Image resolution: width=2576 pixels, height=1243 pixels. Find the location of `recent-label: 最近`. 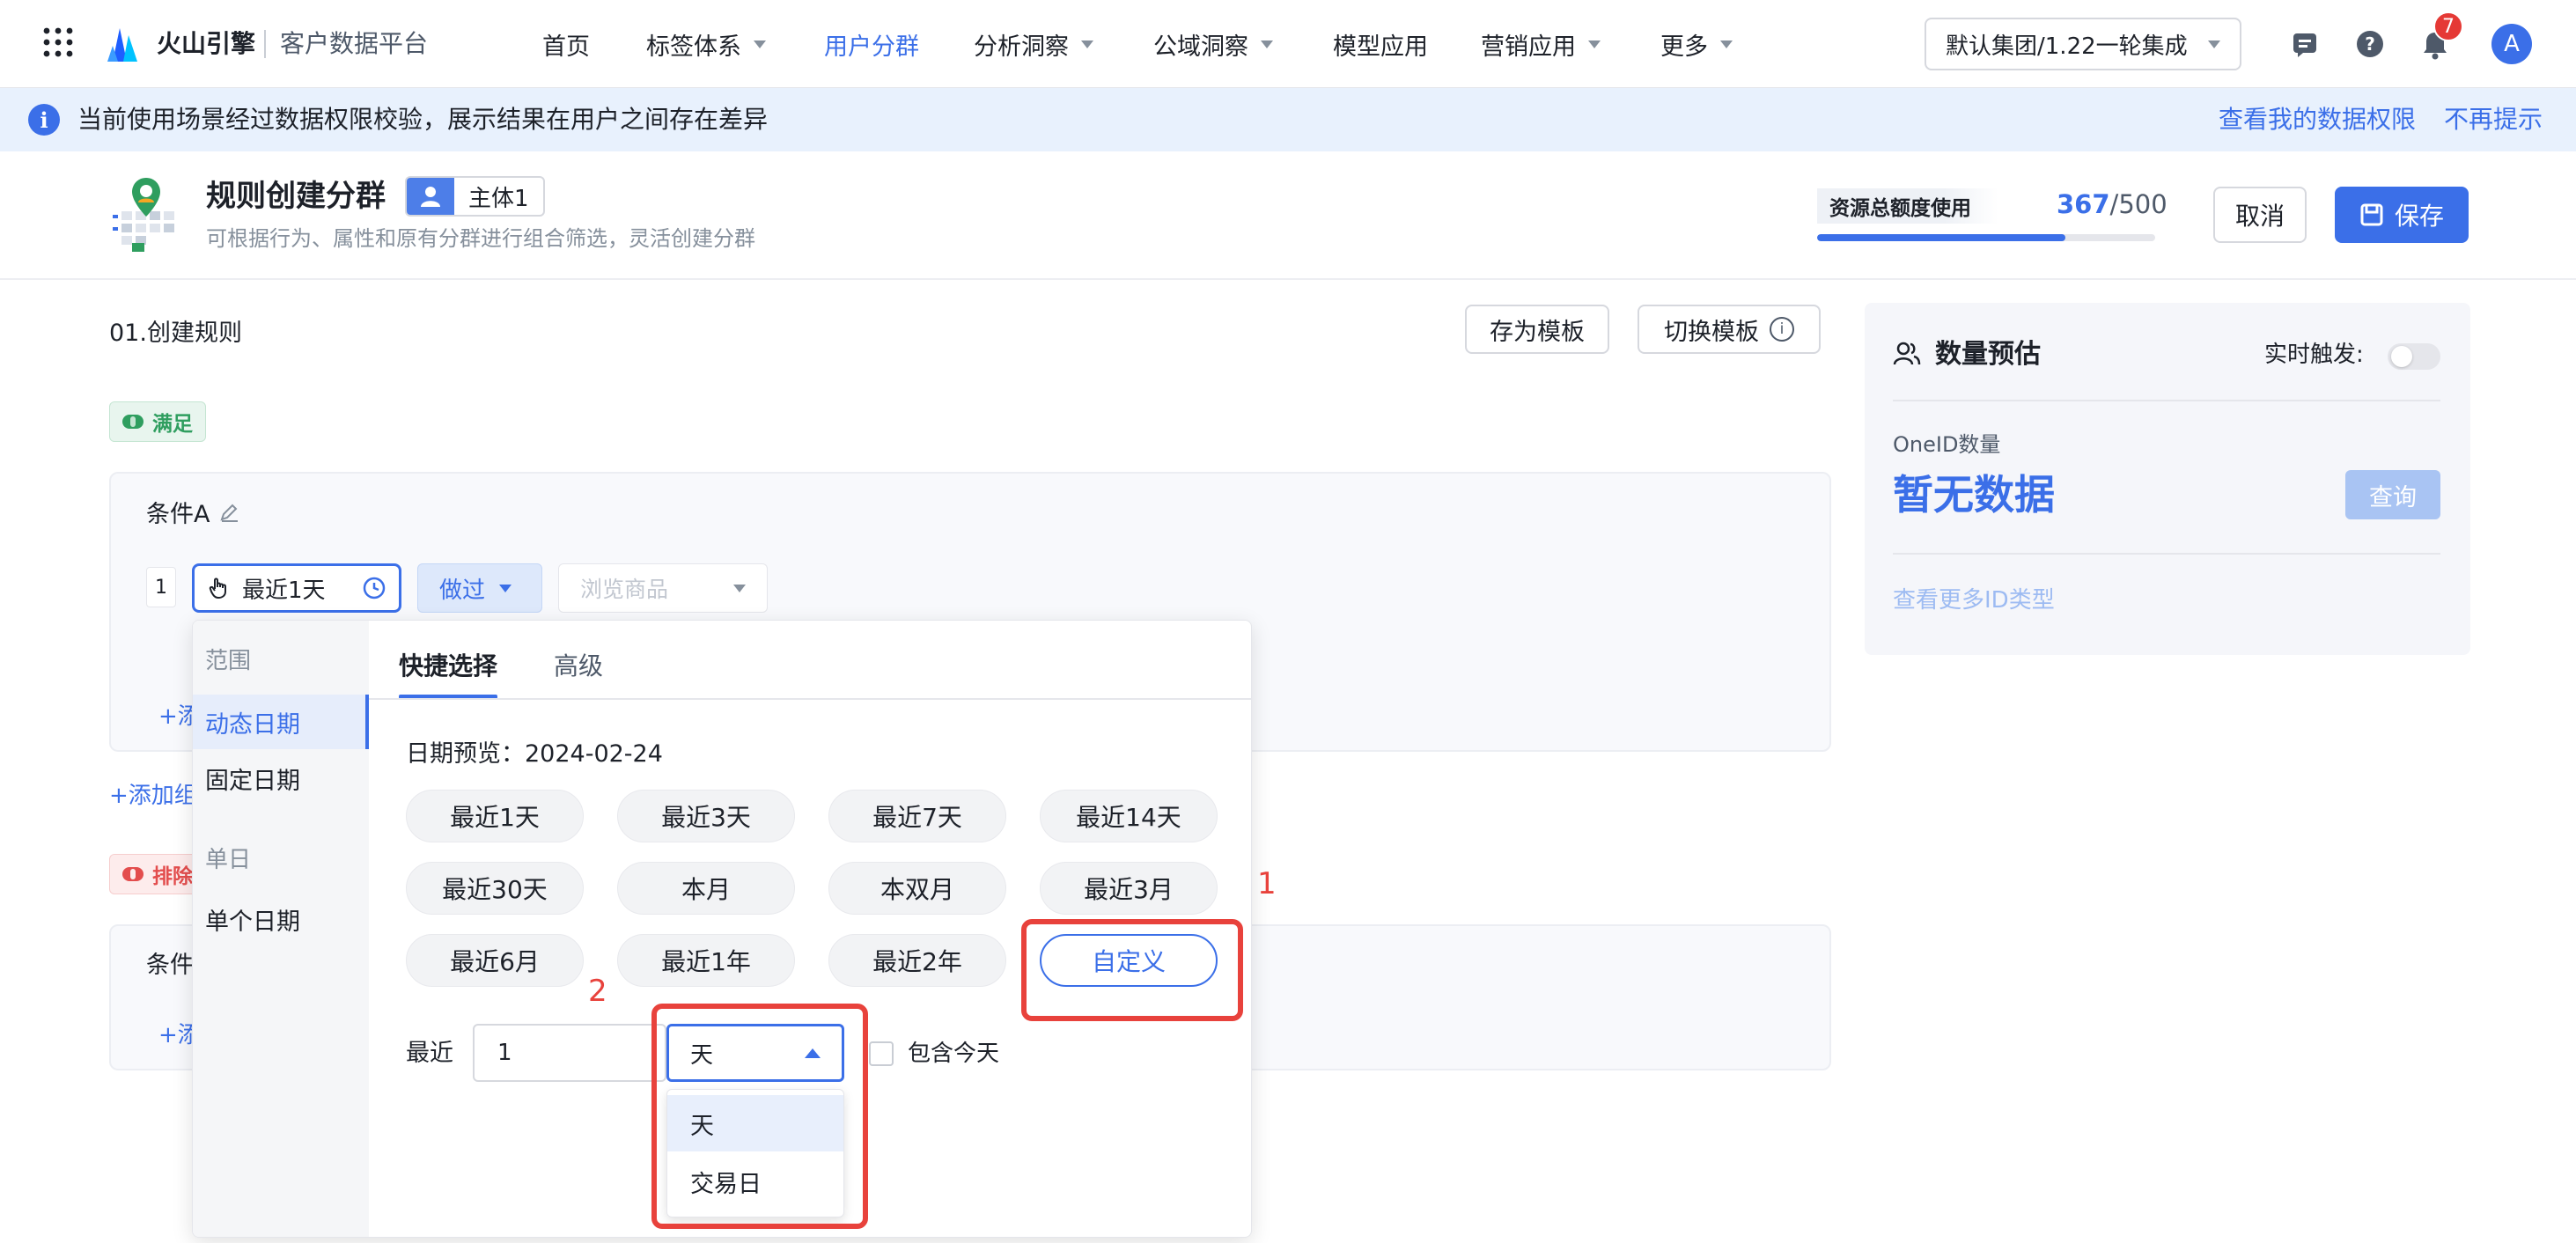

recent-label: 最近 is located at coordinates (429, 1053).